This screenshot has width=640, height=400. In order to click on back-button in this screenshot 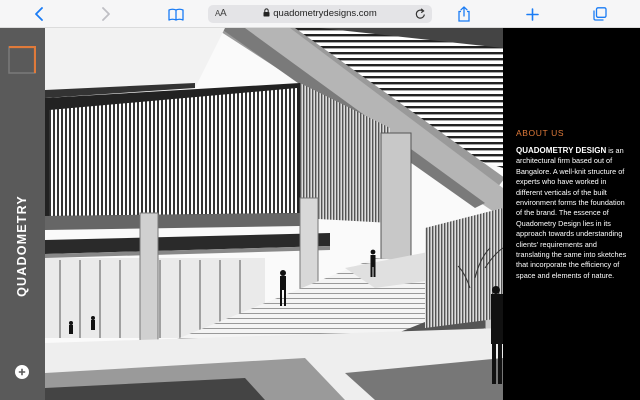, I will do `click(39, 14)`.